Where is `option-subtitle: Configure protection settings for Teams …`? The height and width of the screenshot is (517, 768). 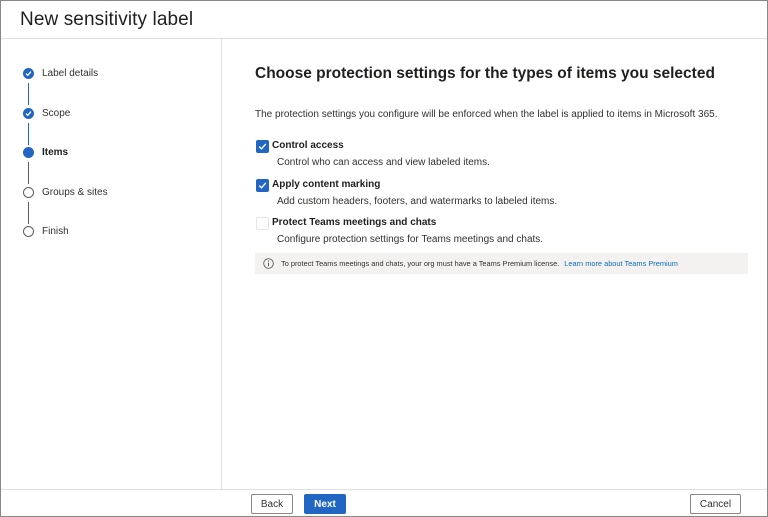
option-subtitle: Configure protection settings for Teams … is located at coordinates (410, 239).